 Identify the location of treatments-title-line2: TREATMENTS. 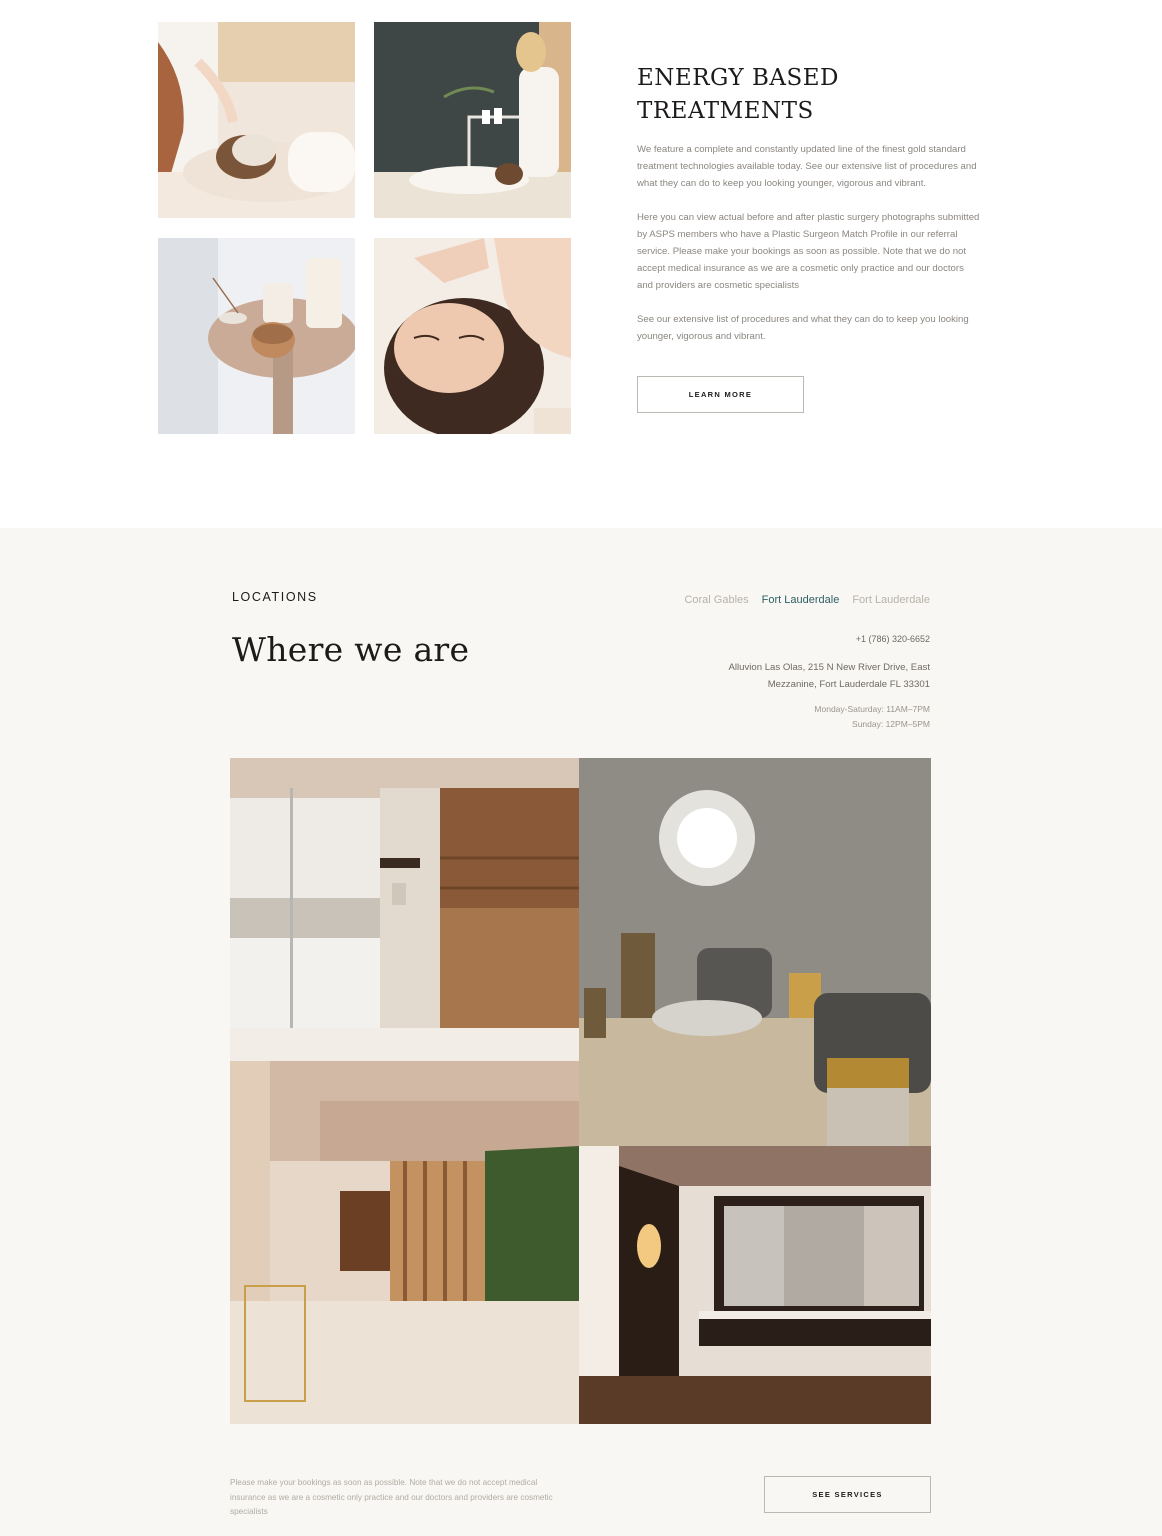
(725, 111).